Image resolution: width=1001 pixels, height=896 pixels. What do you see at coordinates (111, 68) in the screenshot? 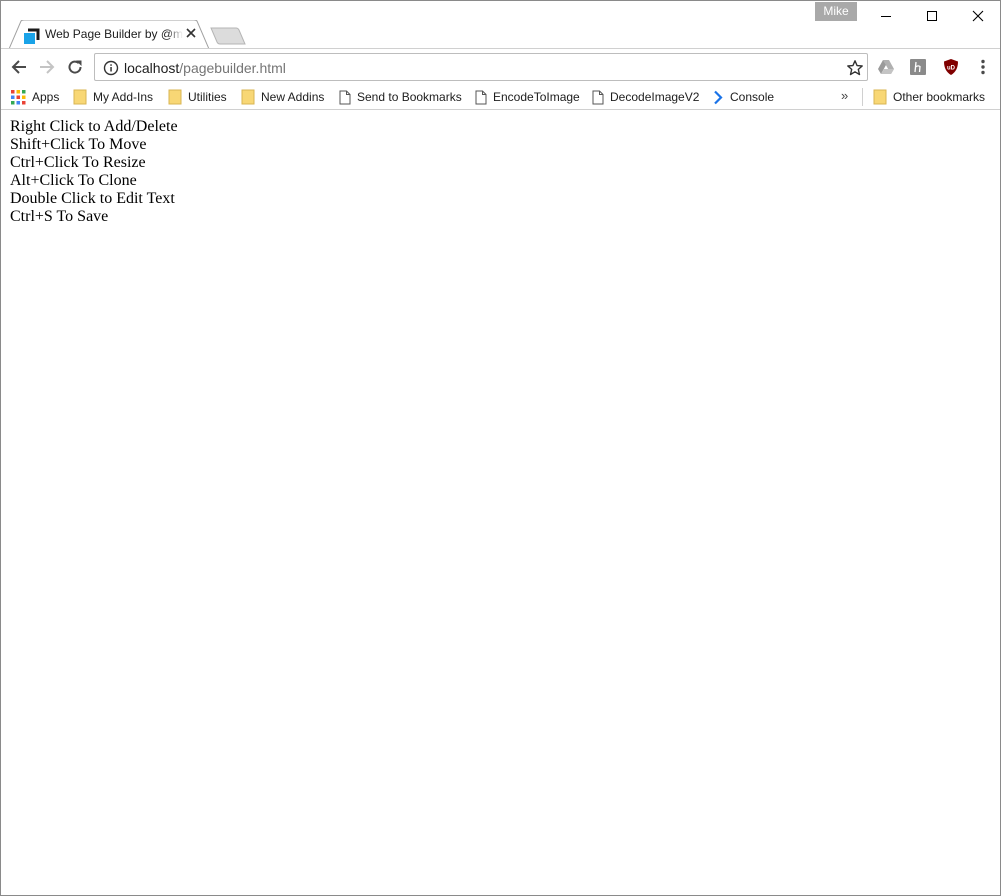
I see `info-icon` at bounding box center [111, 68].